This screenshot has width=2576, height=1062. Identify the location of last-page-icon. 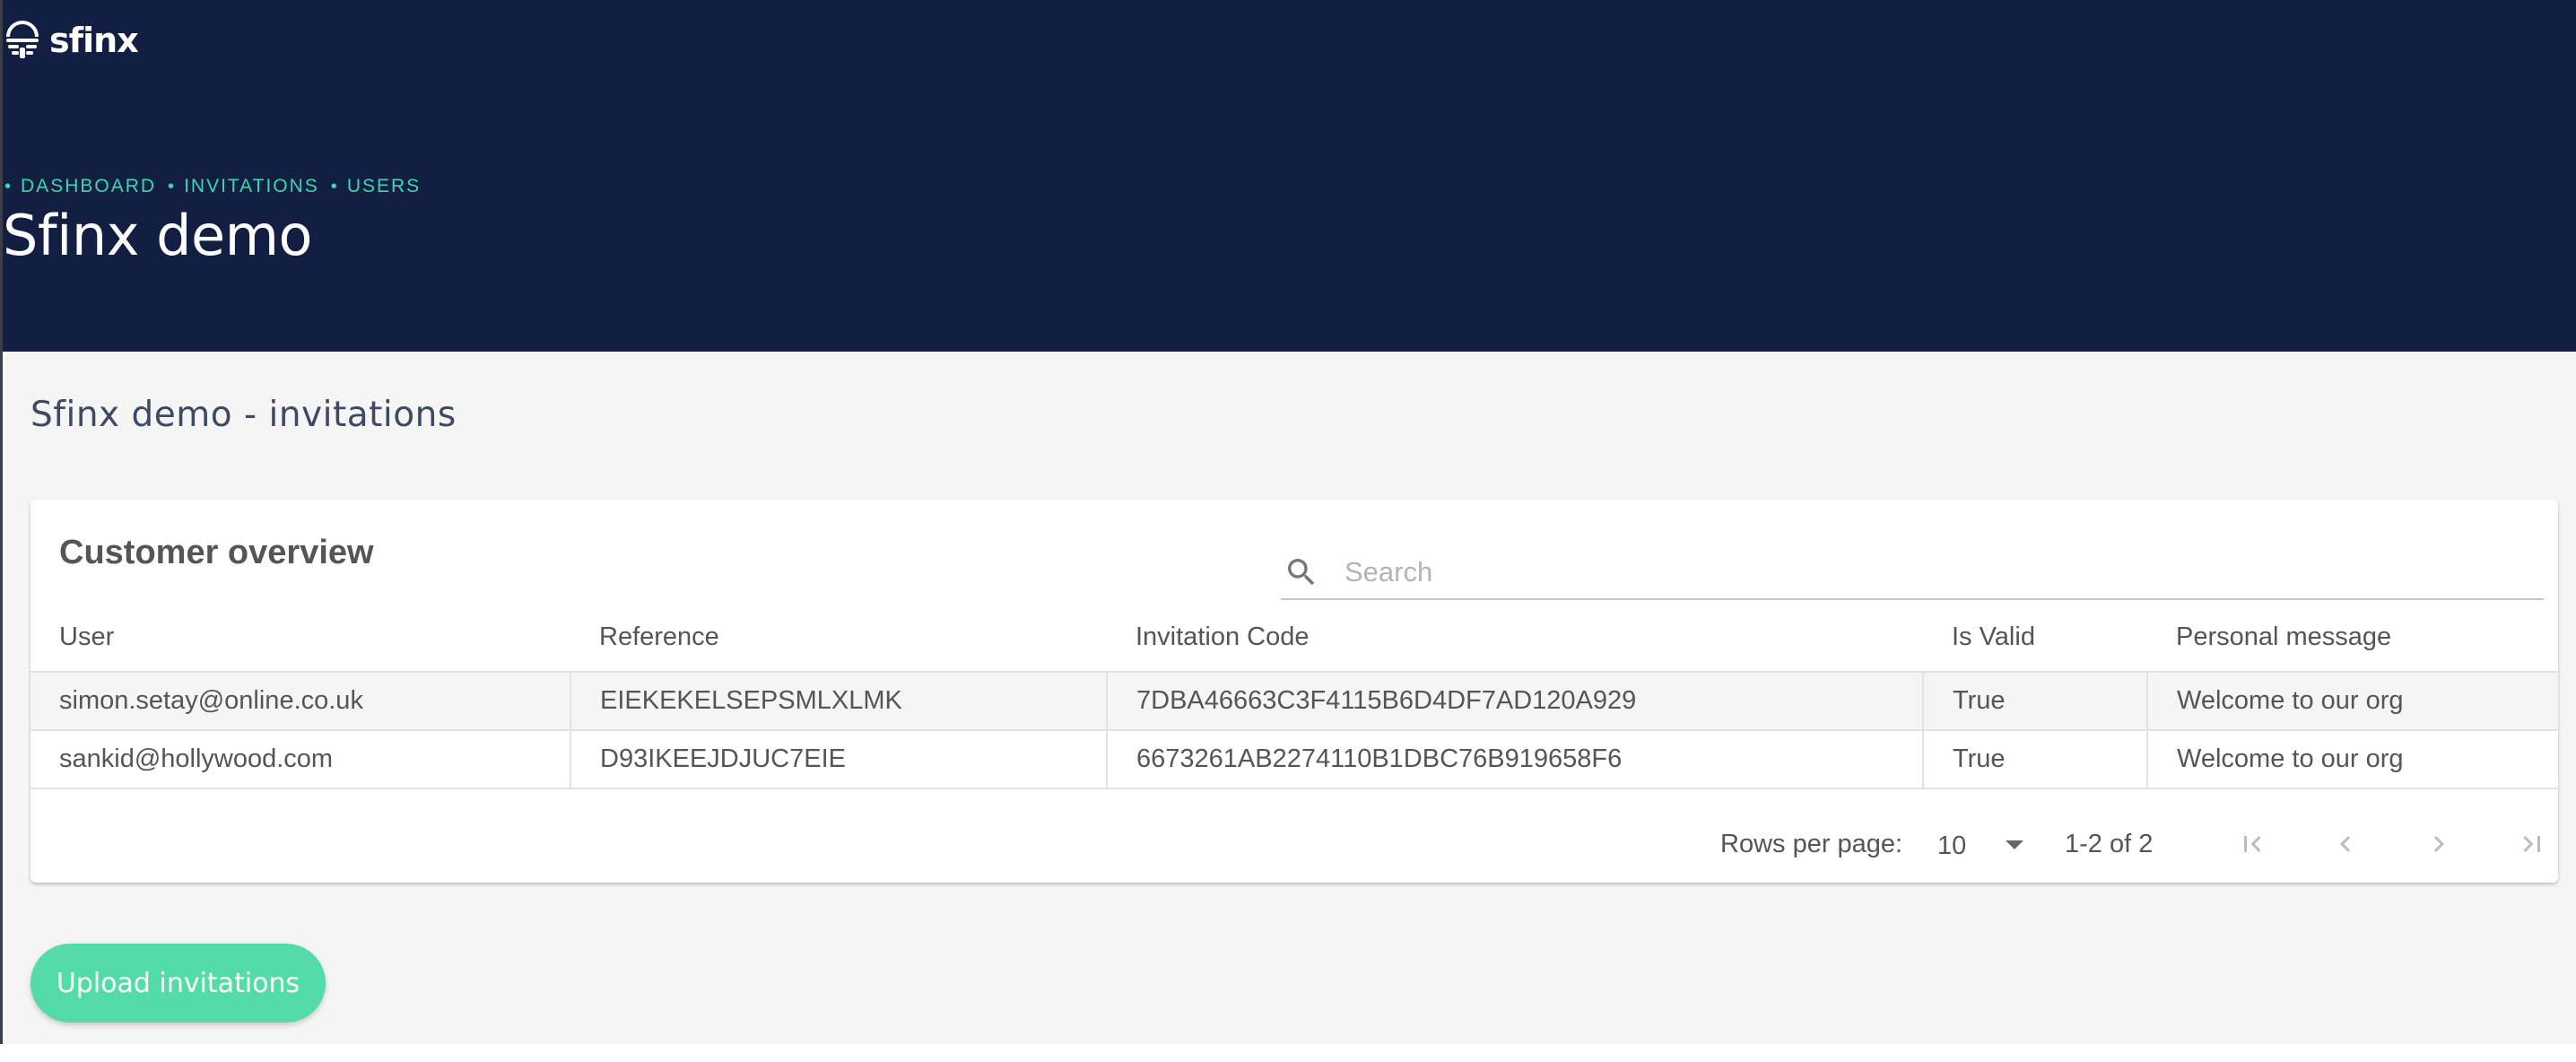
(2531, 844).